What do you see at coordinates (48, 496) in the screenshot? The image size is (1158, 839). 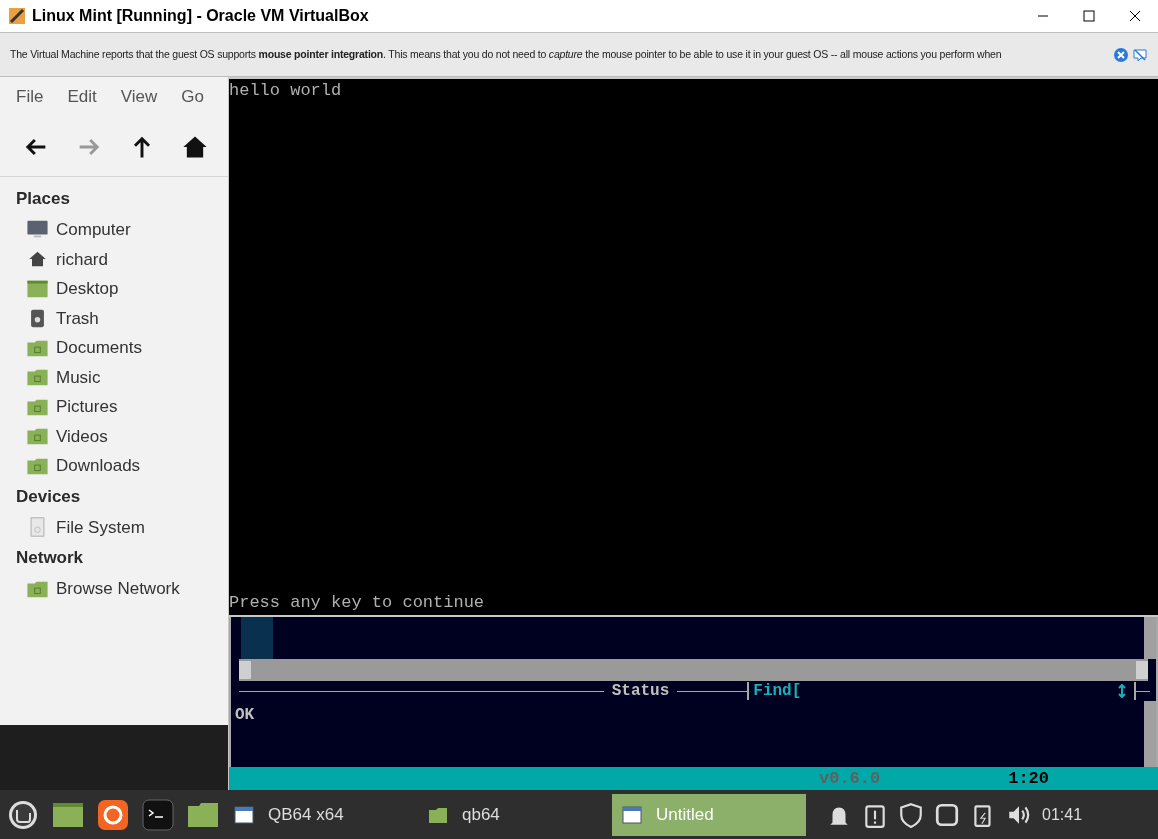 I see `section-heading: Devices` at bounding box center [48, 496].